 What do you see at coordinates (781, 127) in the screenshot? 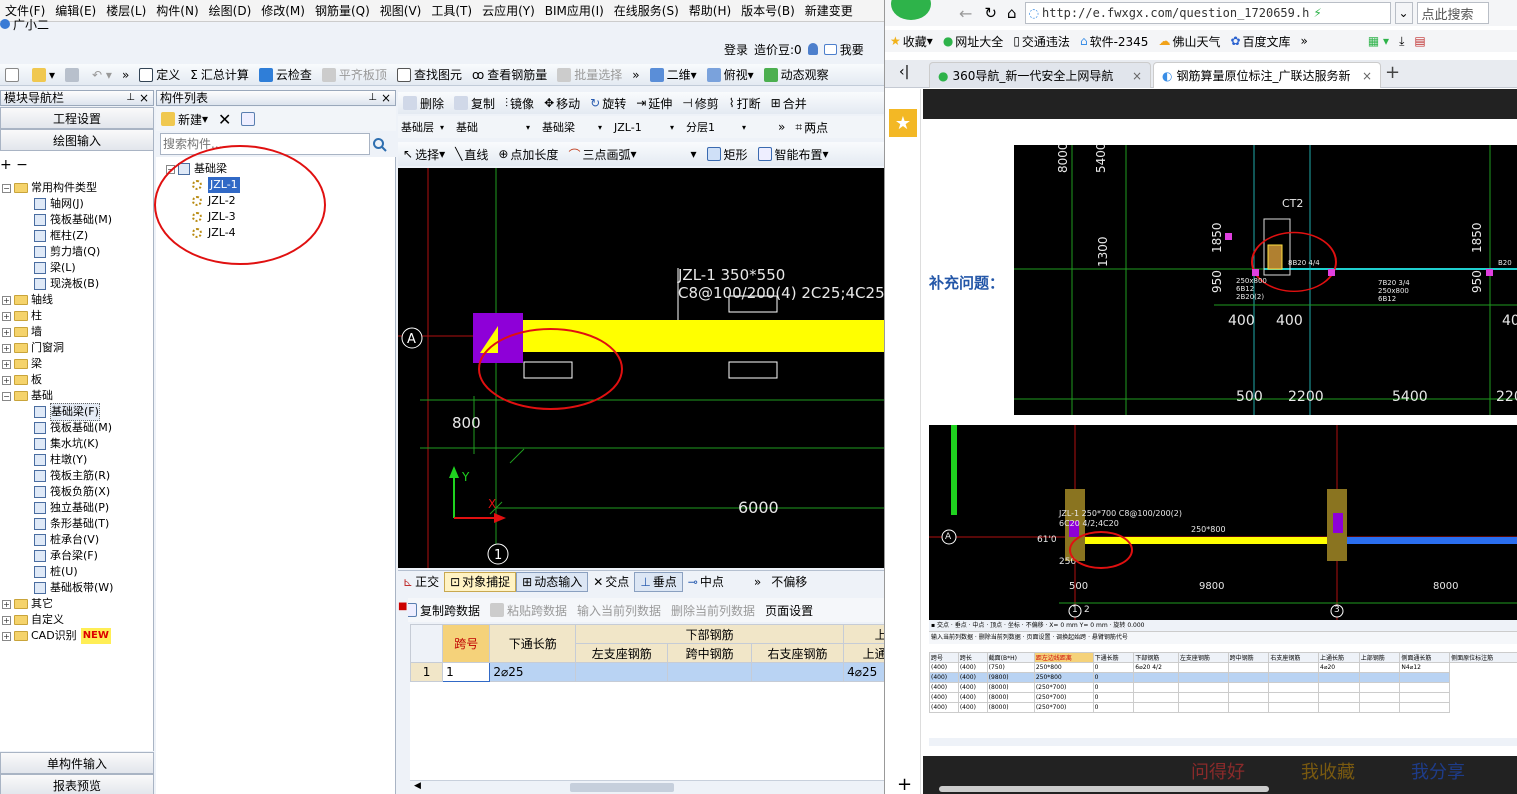
I see `more-layer-button: »` at bounding box center [781, 127].